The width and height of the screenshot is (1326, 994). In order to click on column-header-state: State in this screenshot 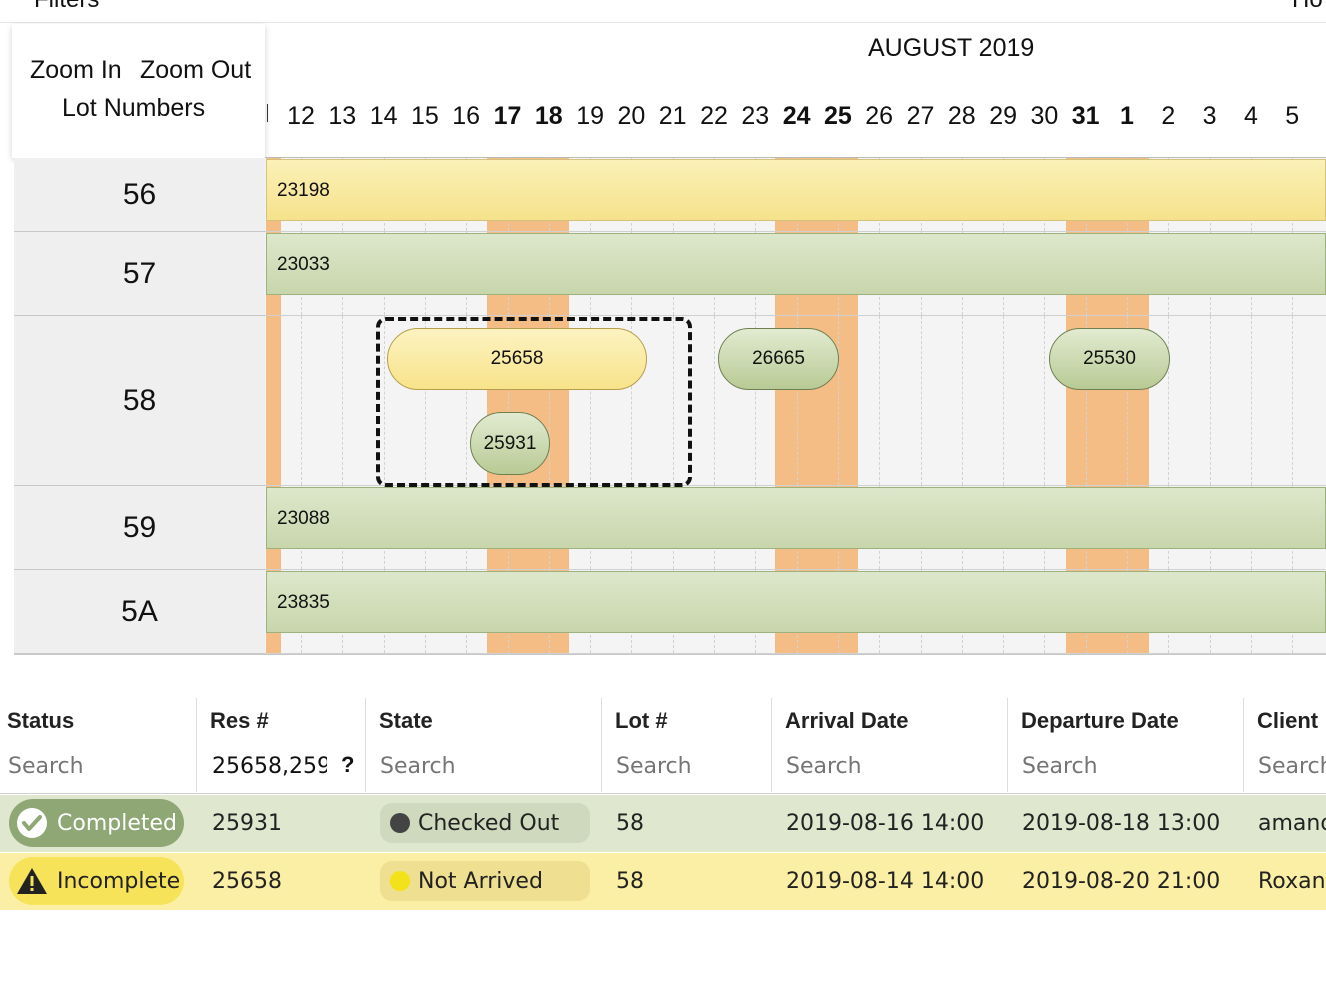, I will do `click(406, 721)`.